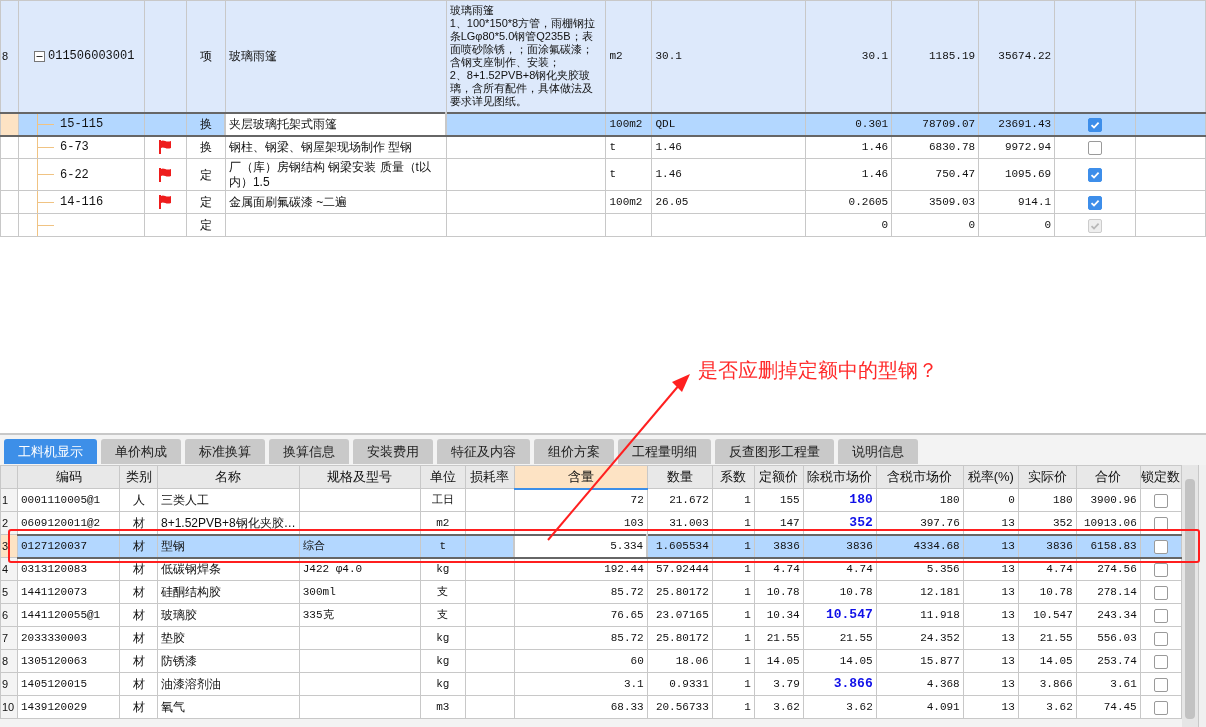 The image size is (1206, 727). Describe the element at coordinates (935, 124) in the screenshot. I see `table-cell: 78709.07` at that location.